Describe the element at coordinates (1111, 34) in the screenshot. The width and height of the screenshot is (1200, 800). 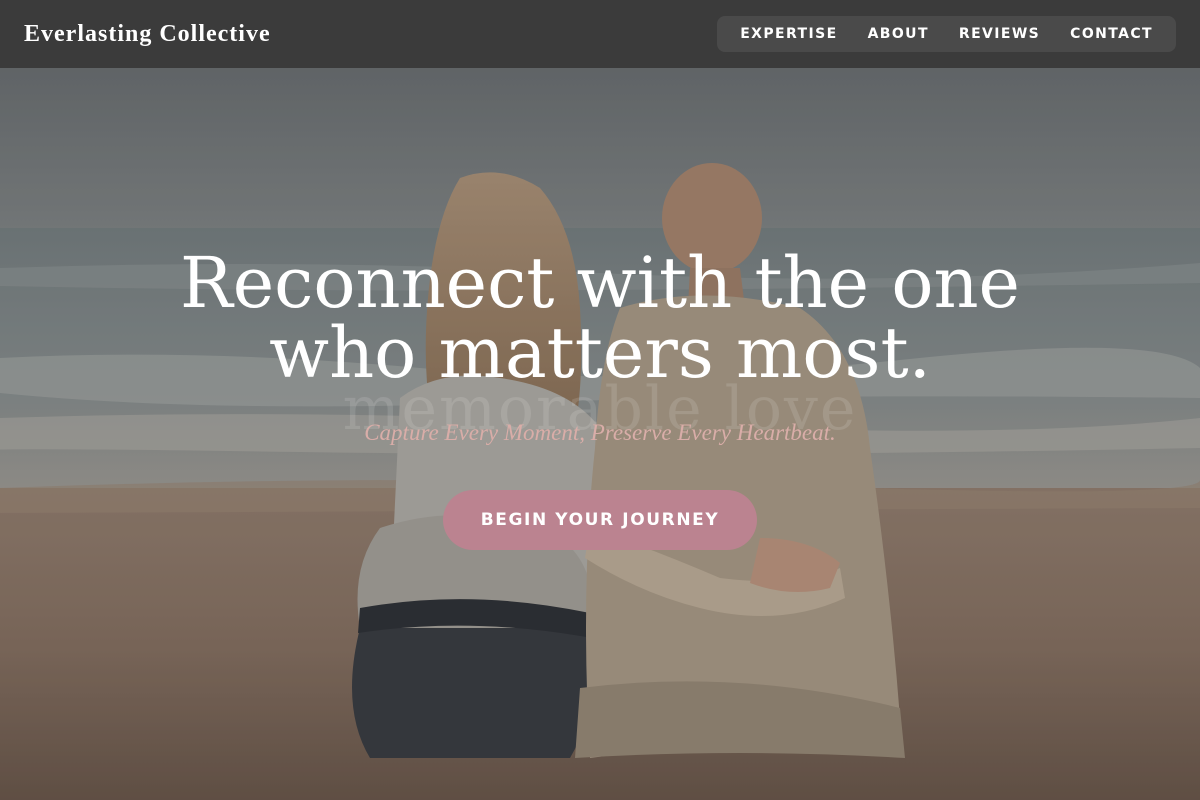
I see `nav-link-contact: CONTACT` at that location.